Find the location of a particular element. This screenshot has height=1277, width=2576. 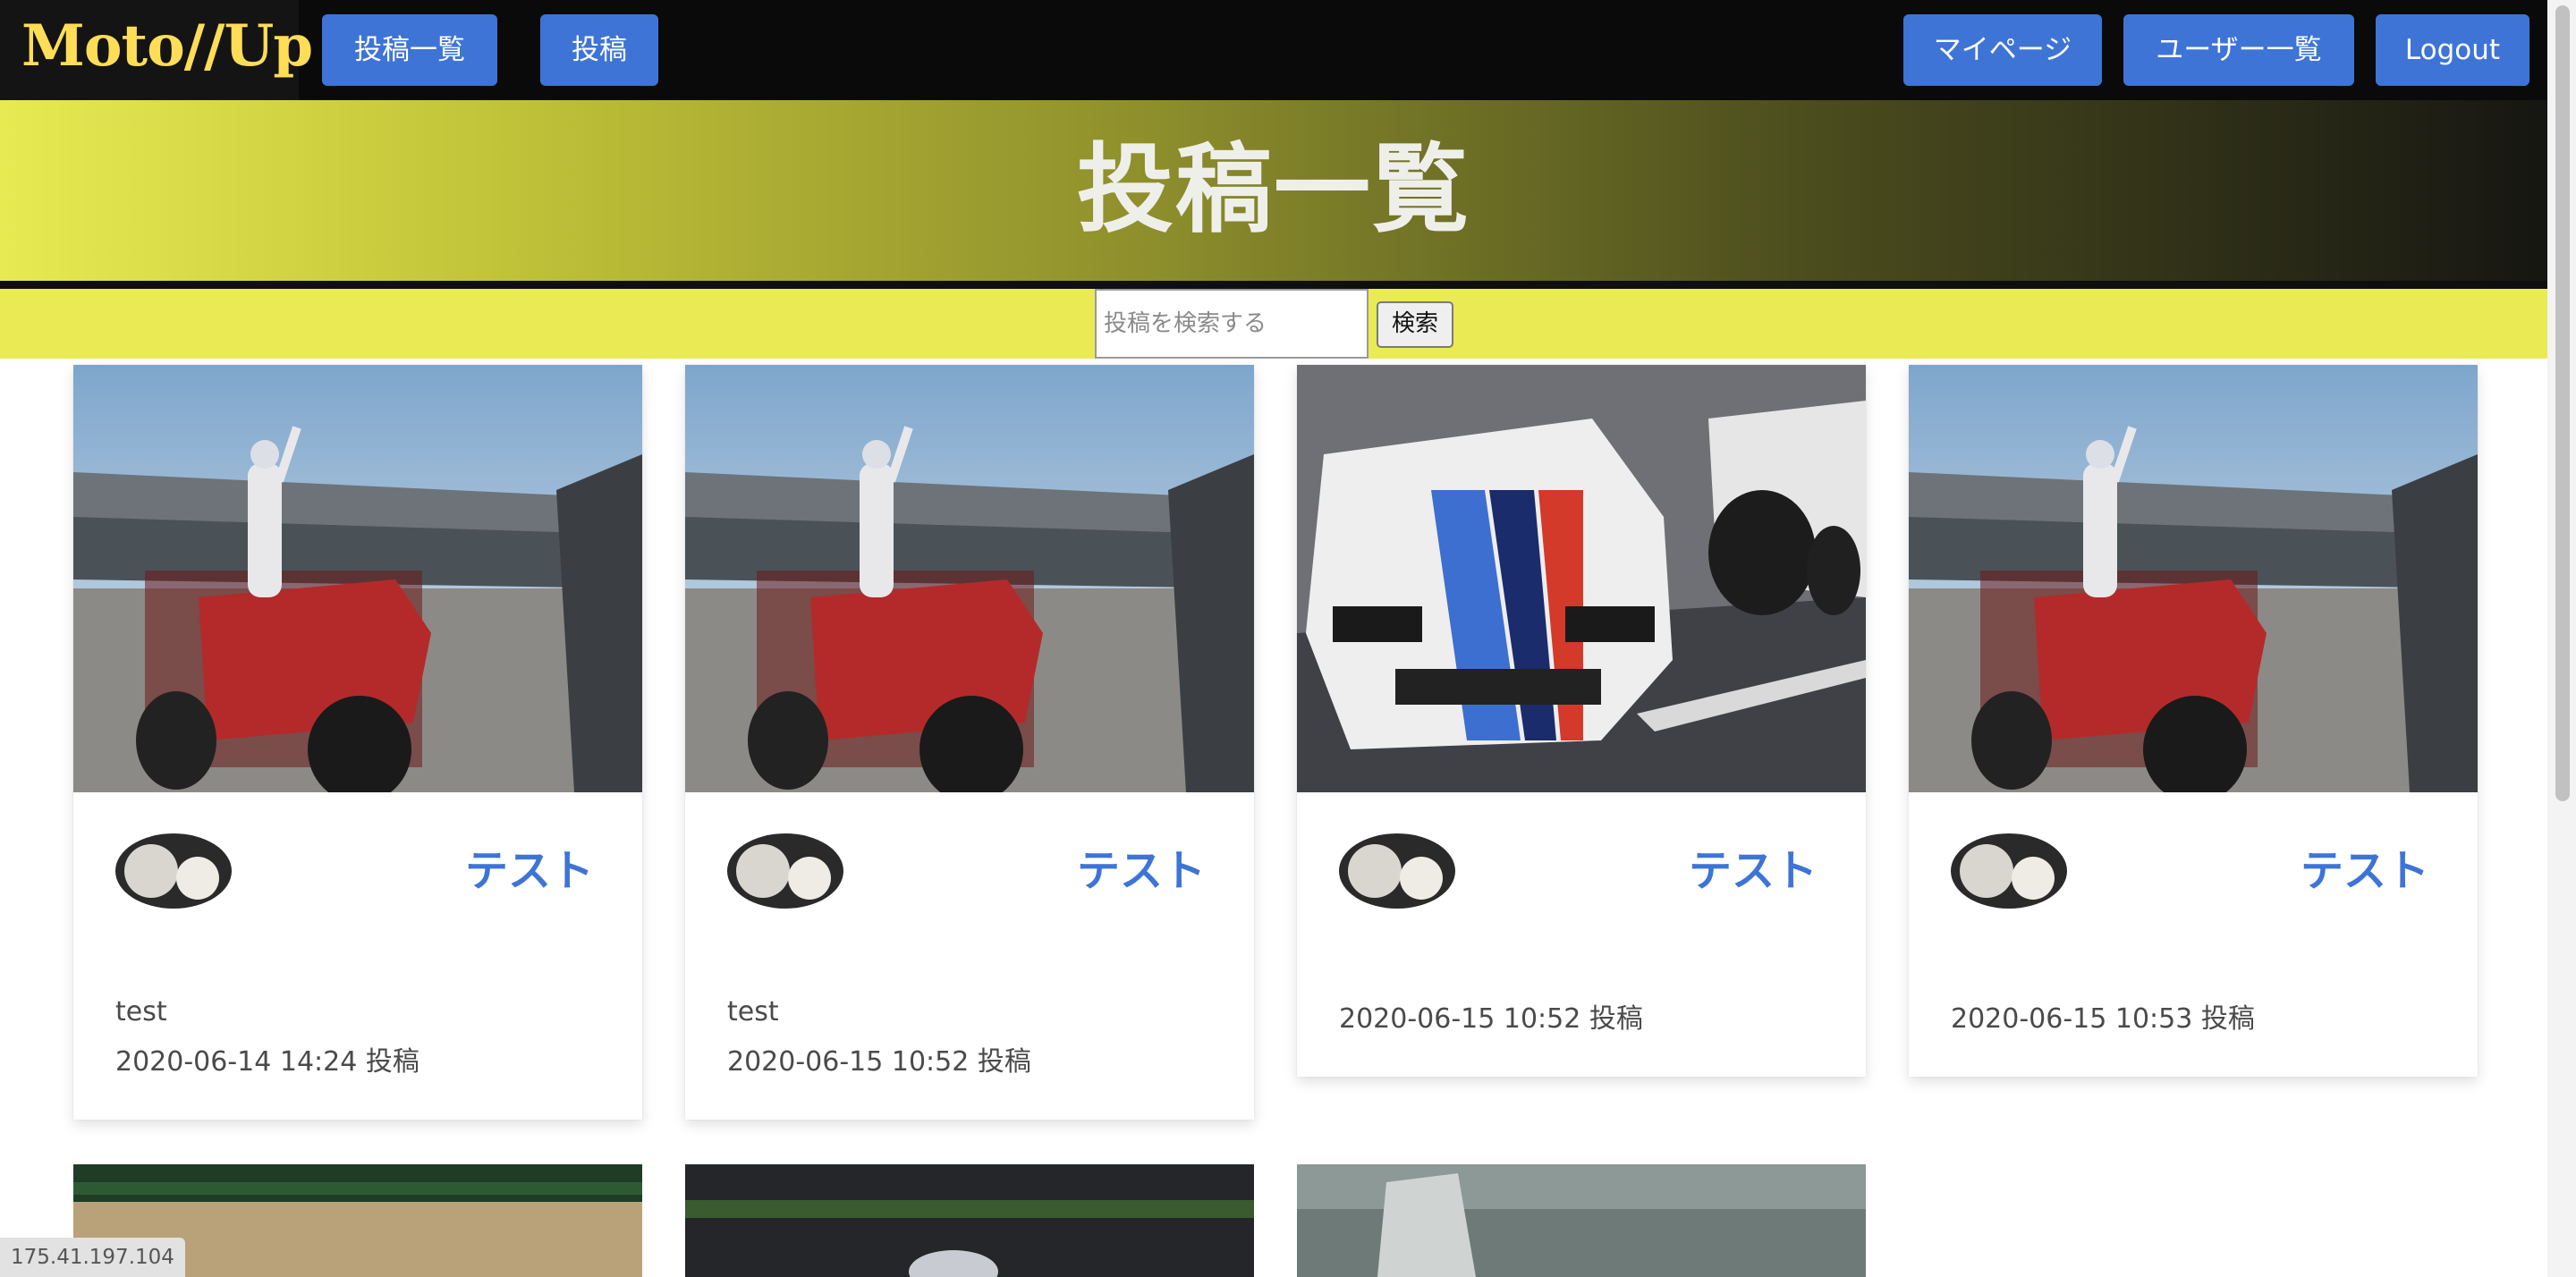

scrollbar-thumb is located at coordinates (2562, 403).